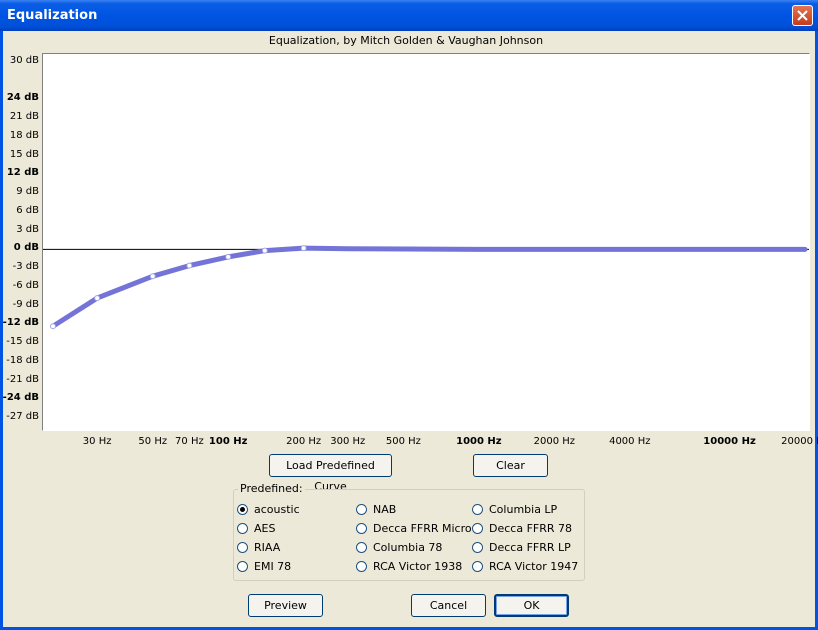 The width and height of the screenshot is (818, 630). Describe the element at coordinates (531, 528) in the screenshot. I see `radio-label: Decca FFRR 78` at that location.